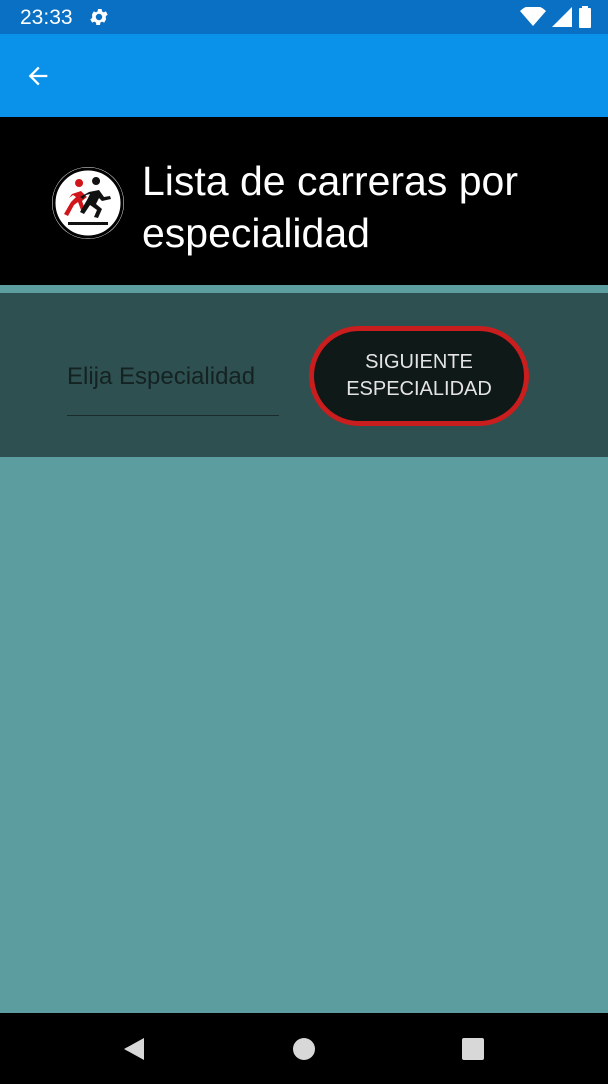 The image size is (608, 1084). I want to click on home-circle-icon, so click(304, 1049).